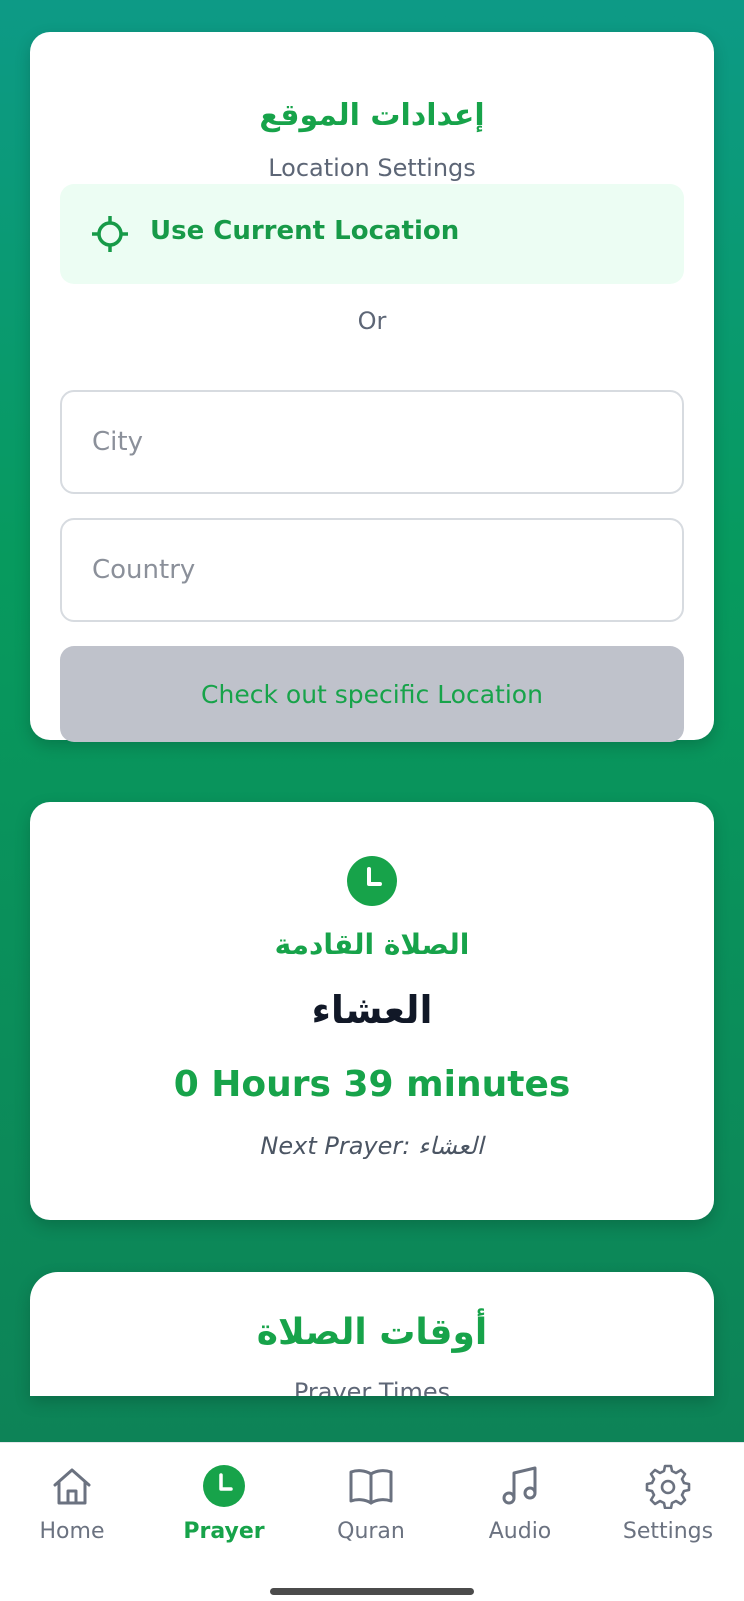  Describe the element at coordinates (72, 1508) in the screenshot. I see `nav-home: Home` at that location.